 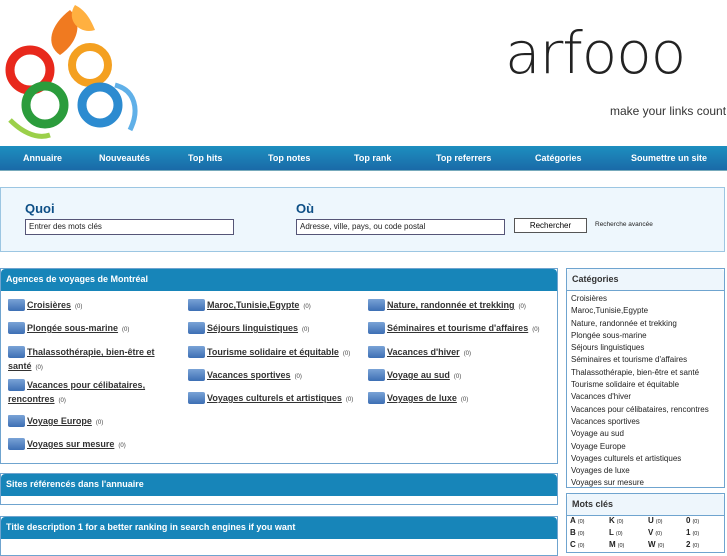 What do you see at coordinates (253, 305) in the screenshot?
I see `category-link: Maroc,Tunisie,Egypte` at bounding box center [253, 305].